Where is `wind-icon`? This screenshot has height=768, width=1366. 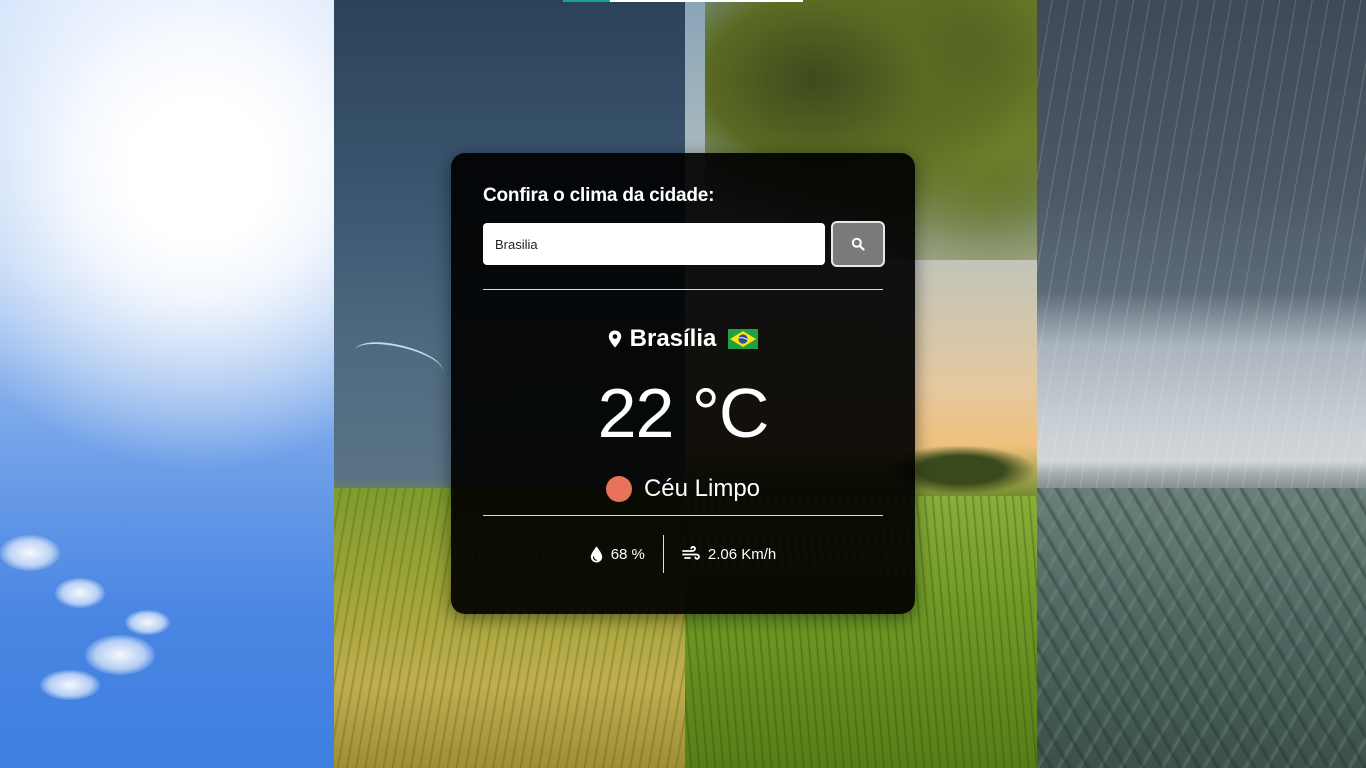 wind-icon is located at coordinates (691, 553).